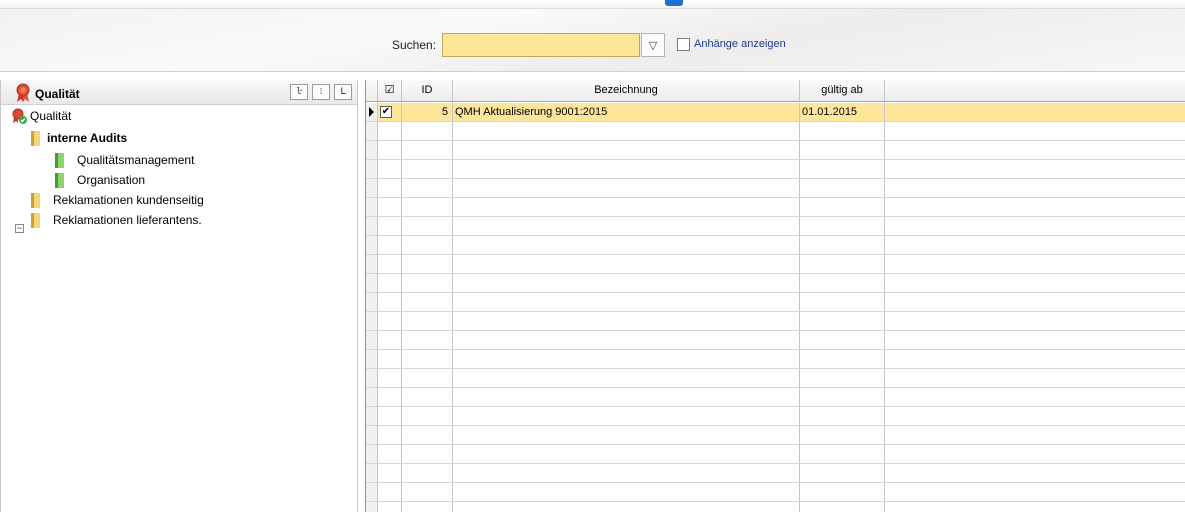 This screenshot has width=1185, height=512. Describe the element at coordinates (299, 92) in the screenshot. I see `expand-all-button: ŀ` at that location.